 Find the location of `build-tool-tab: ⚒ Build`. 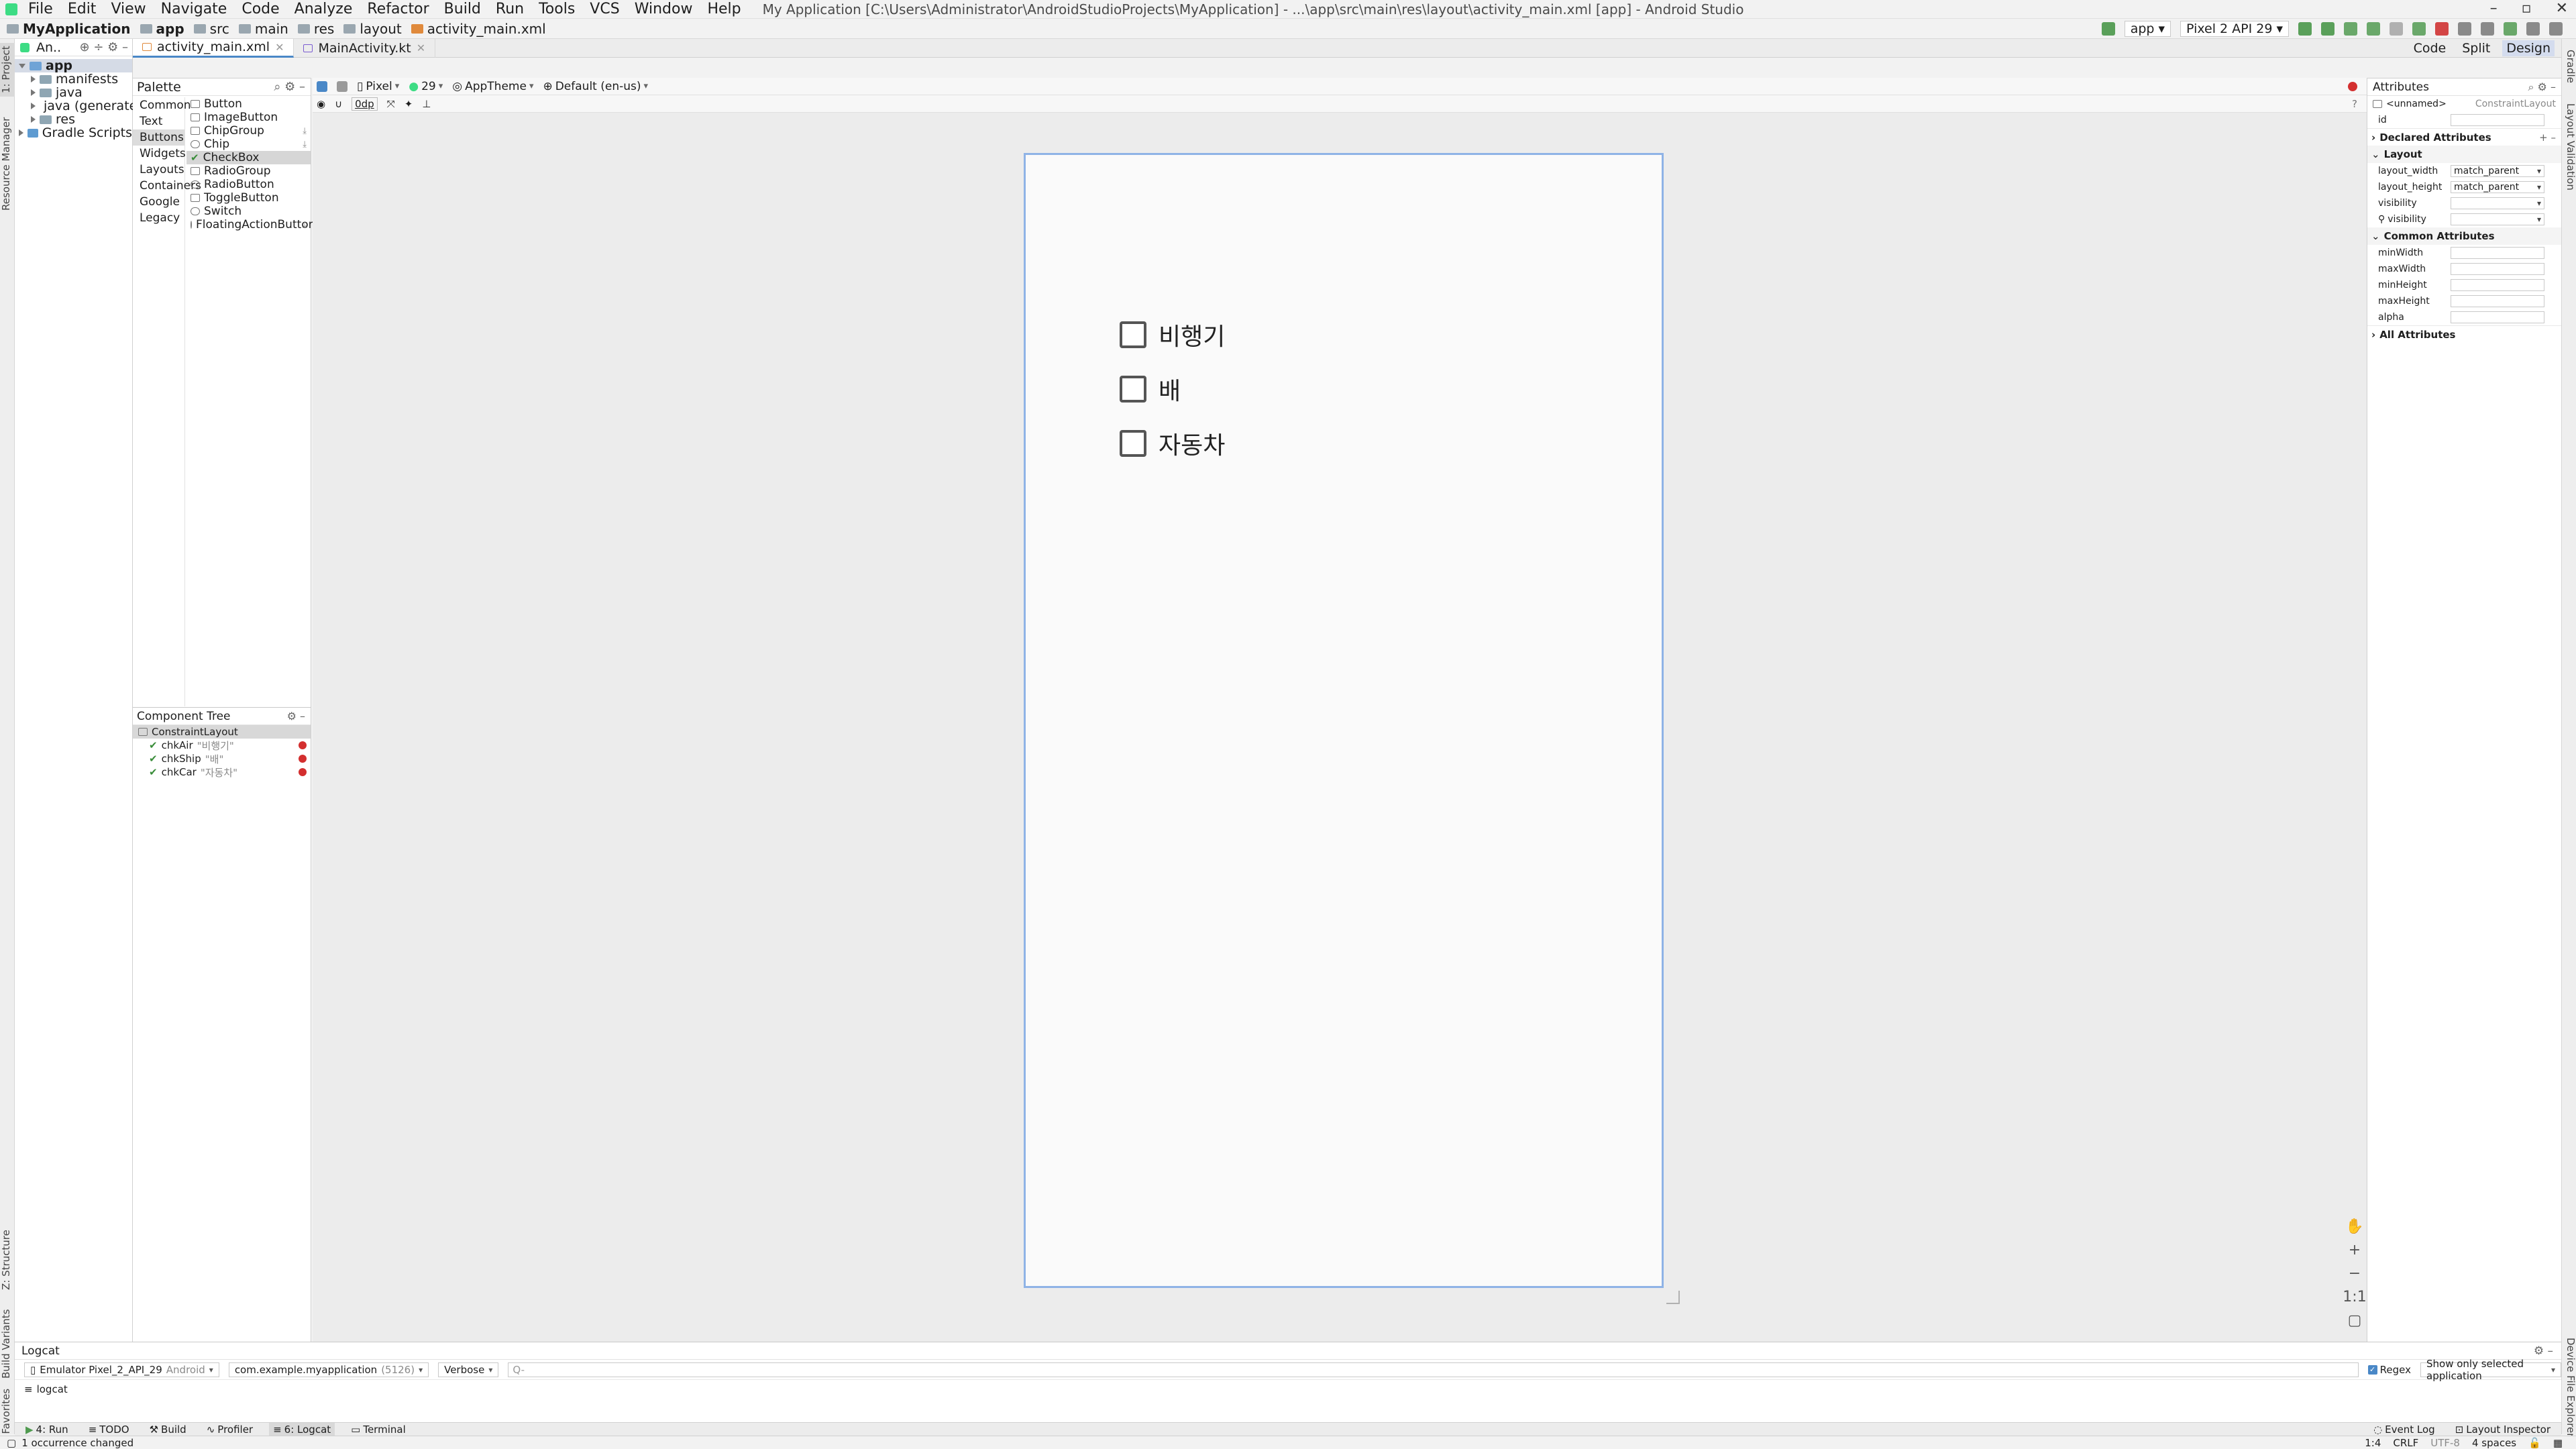

build-tool-tab: ⚒ Build is located at coordinates (168, 1429).